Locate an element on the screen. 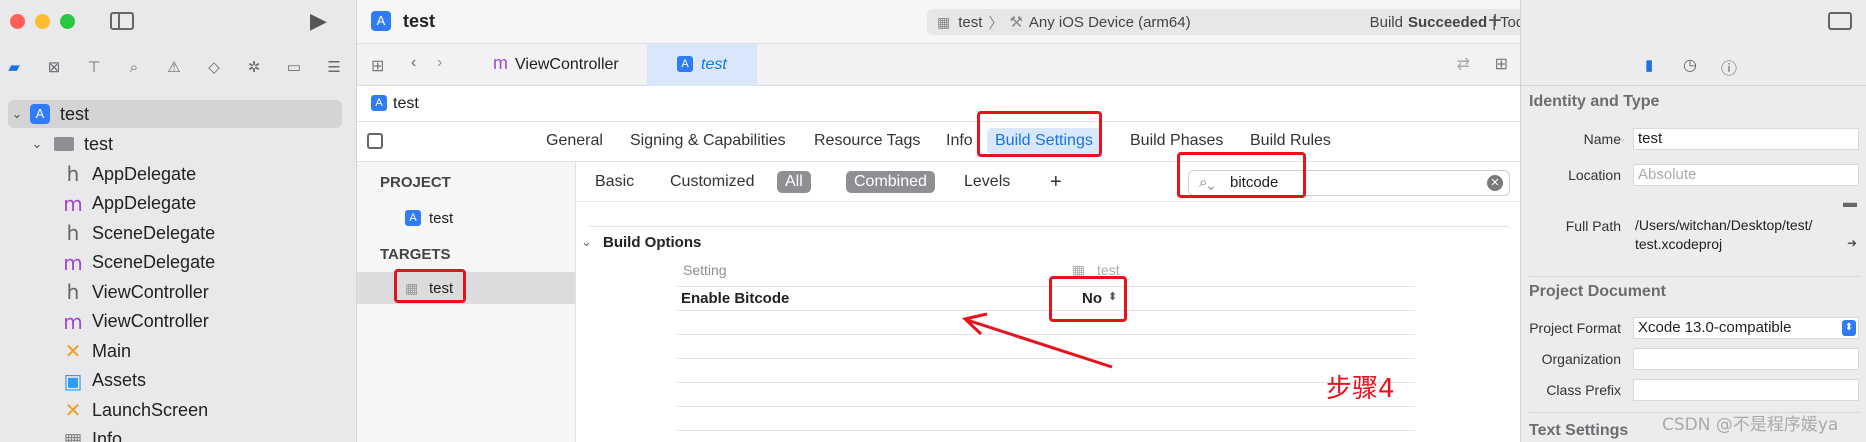 The height and width of the screenshot is (442, 1866). project-item: test is located at coordinates (441, 218).